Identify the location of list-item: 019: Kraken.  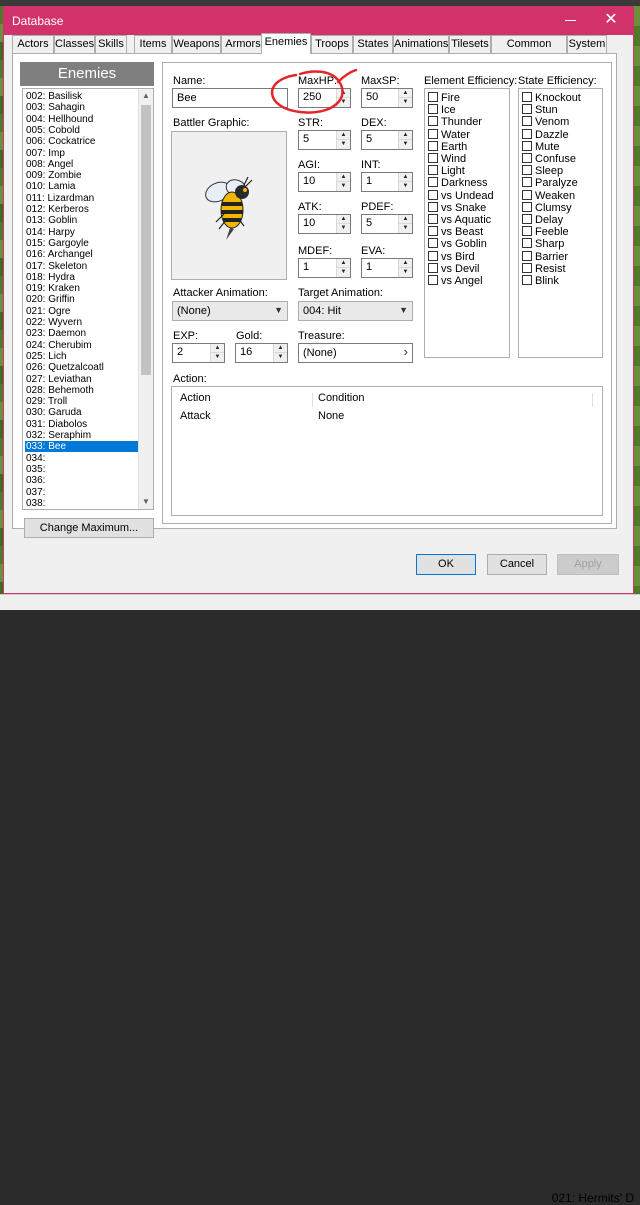
(82, 288).